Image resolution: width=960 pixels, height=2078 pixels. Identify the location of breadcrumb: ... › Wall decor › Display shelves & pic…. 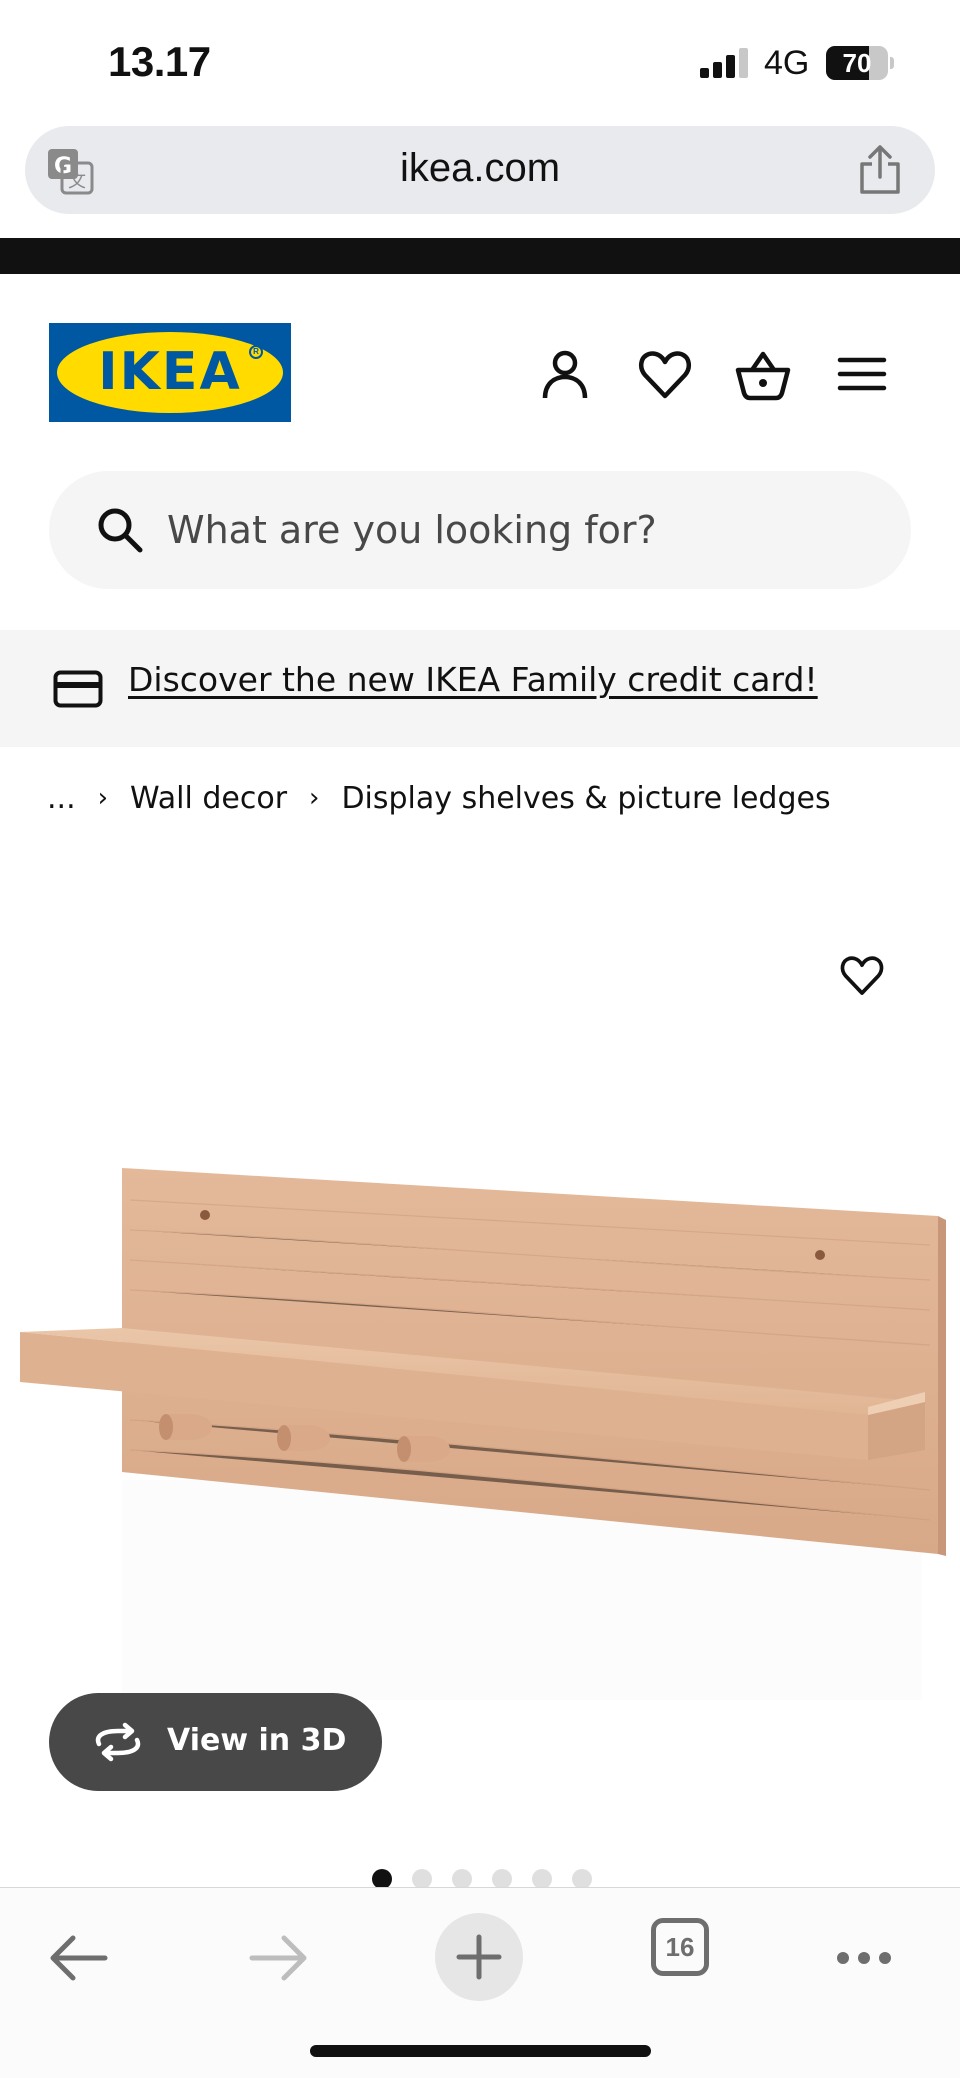
(439, 798).